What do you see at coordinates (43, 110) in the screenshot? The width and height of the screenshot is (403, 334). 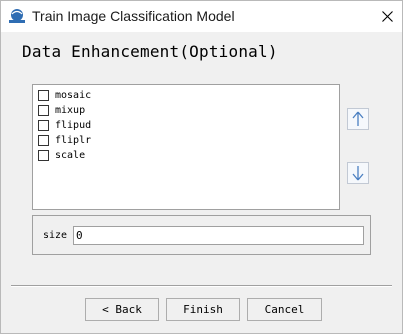 I see `checkbox-mixup` at bounding box center [43, 110].